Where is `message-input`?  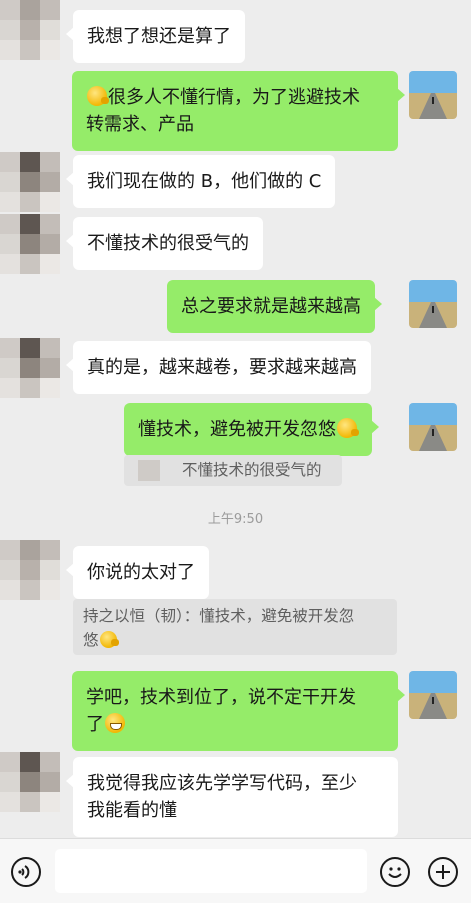
message-input is located at coordinates (211, 871).